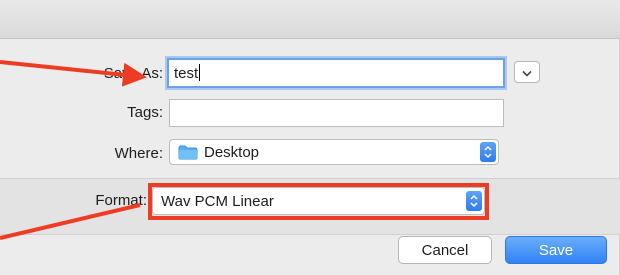 The height and width of the screenshot is (275, 620). I want to click on chevron-down-icon, so click(527, 72).